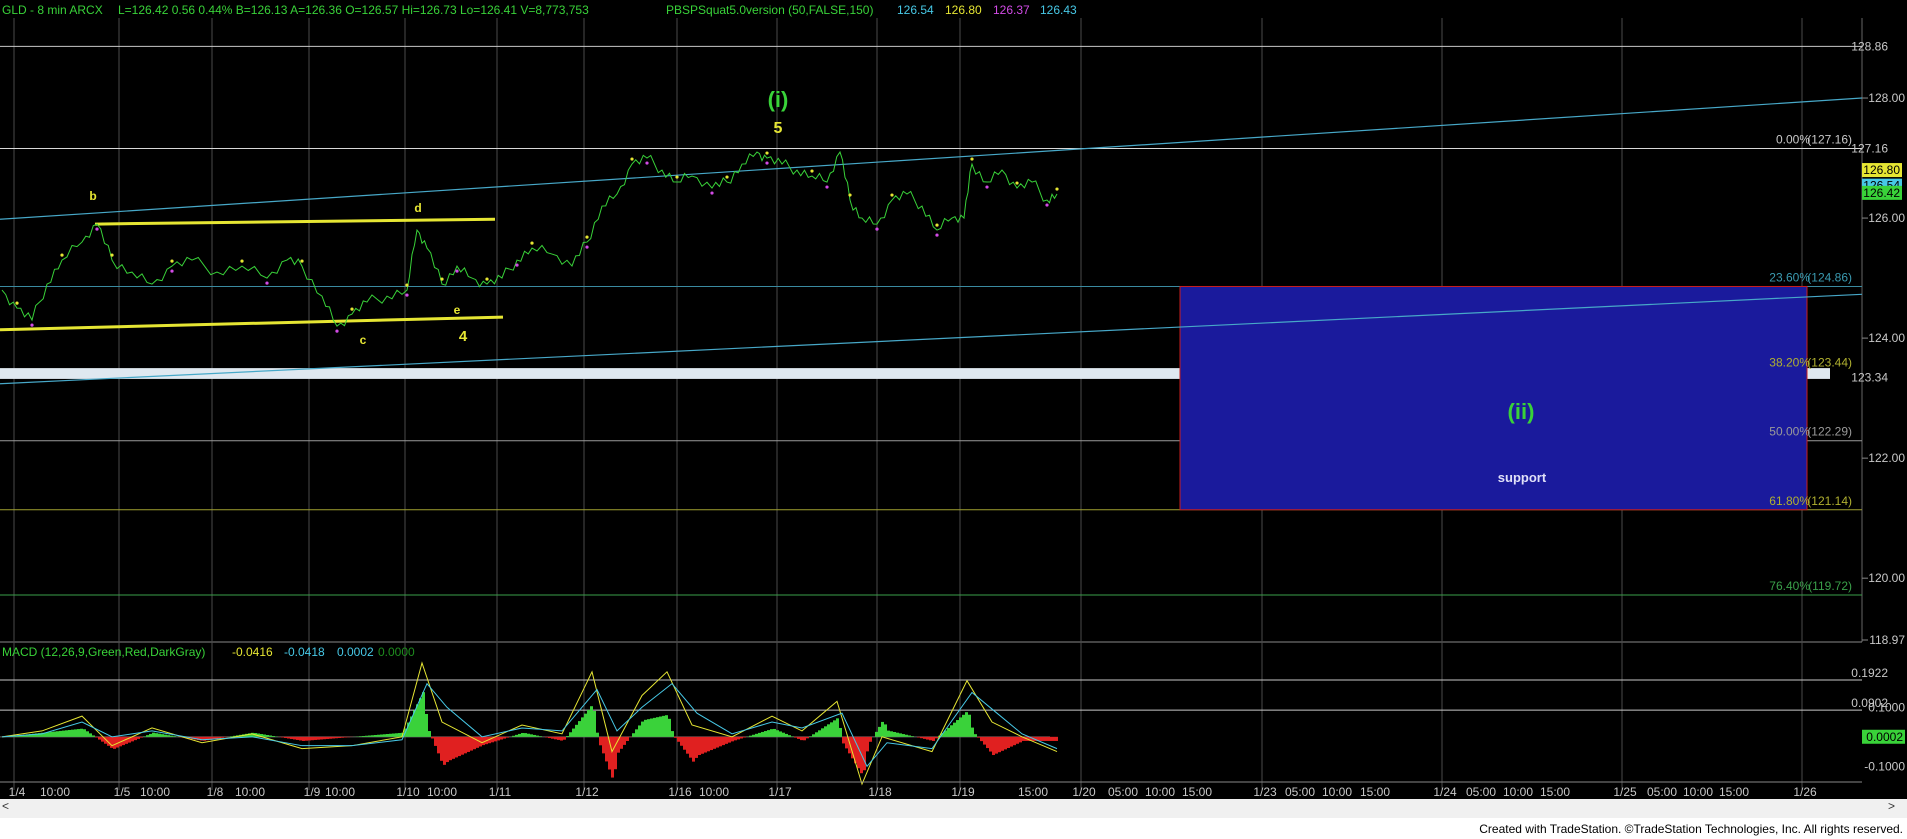 Image resolution: width=1907 pixels, height=839 pixels. Describe the element at coordinates (442, 792) in the screenshot. I see `time-tick-label: 10:00` at that location.